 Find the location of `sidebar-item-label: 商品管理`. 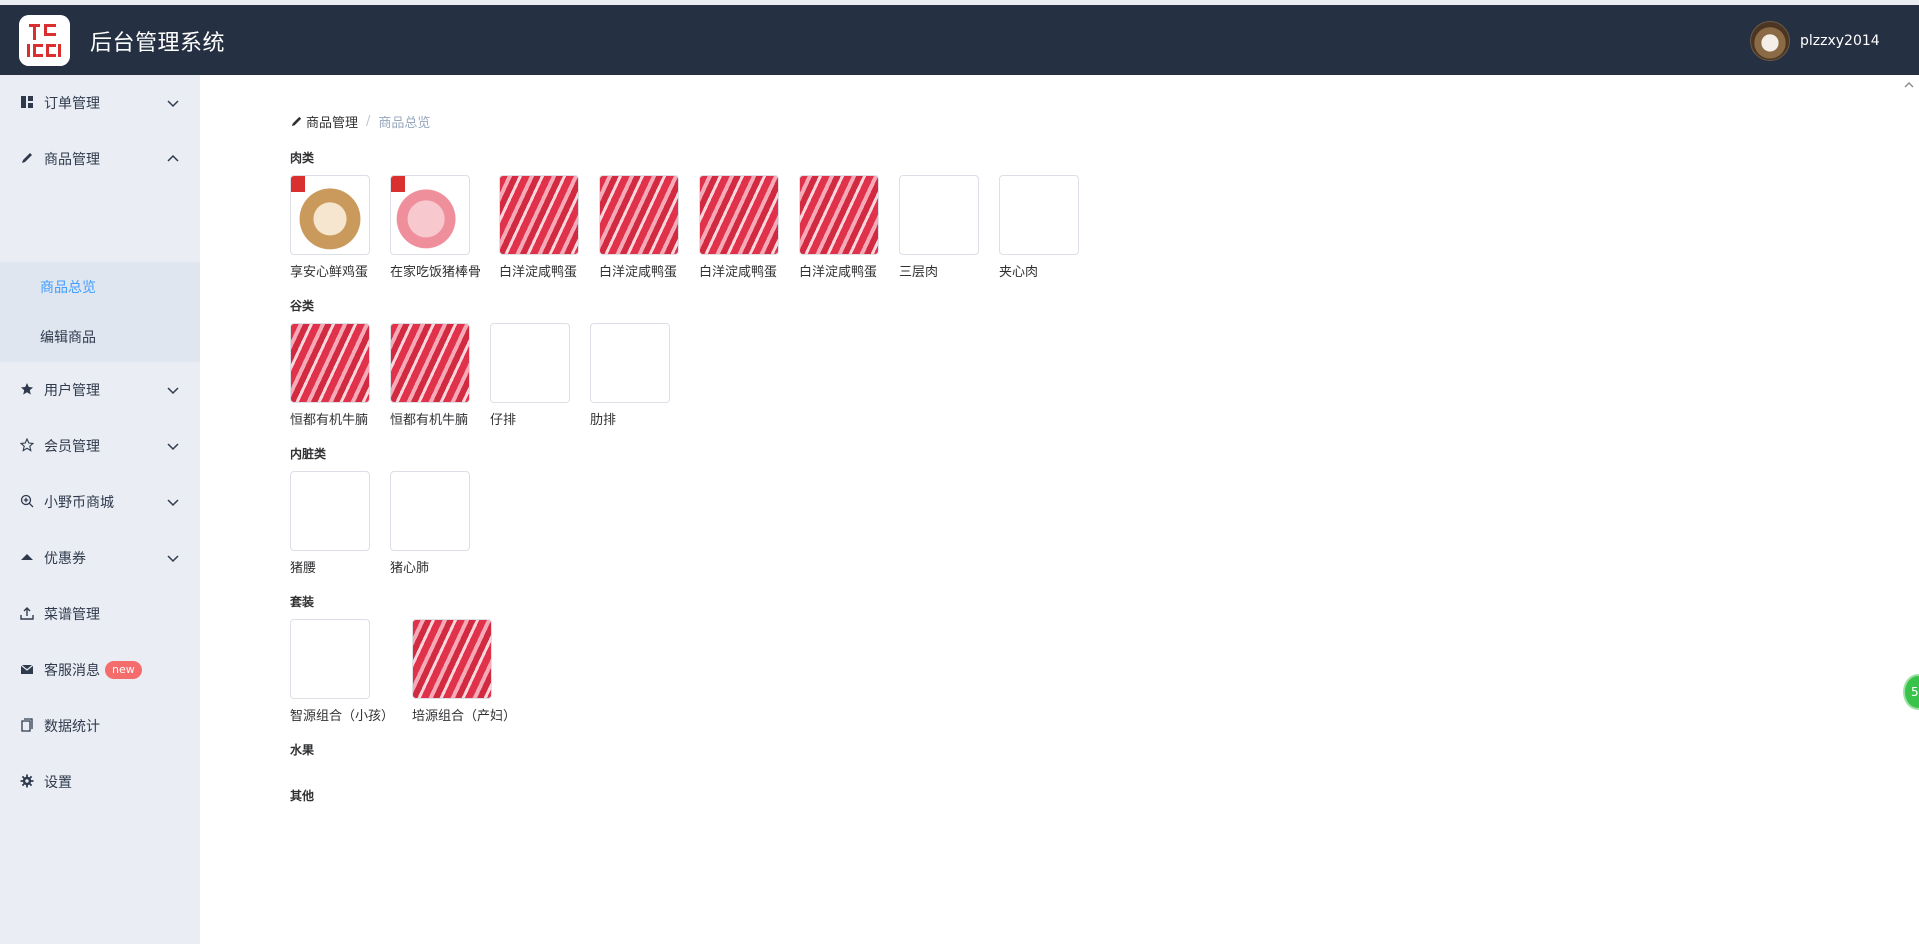

sidebar-item-label: 商品管理 is located at coordinates (72, 160).